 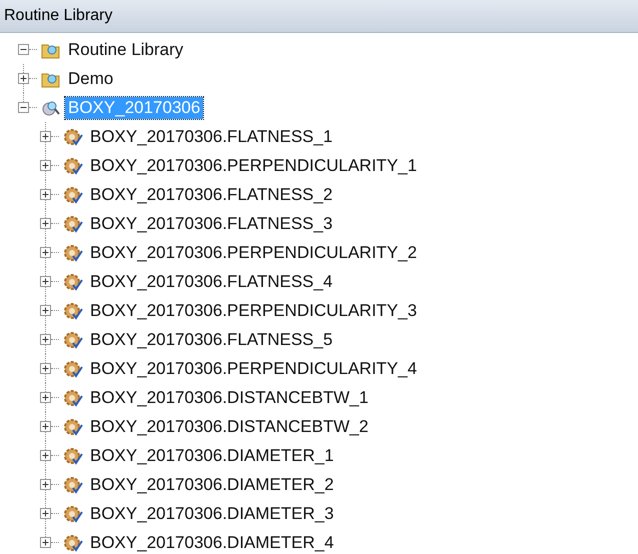 What do you see at coordinates (211, 281) in the screenshot?
I see `tree-item: BOXY_20170306.FLATNESS_4` at bounding box center [211, 281].